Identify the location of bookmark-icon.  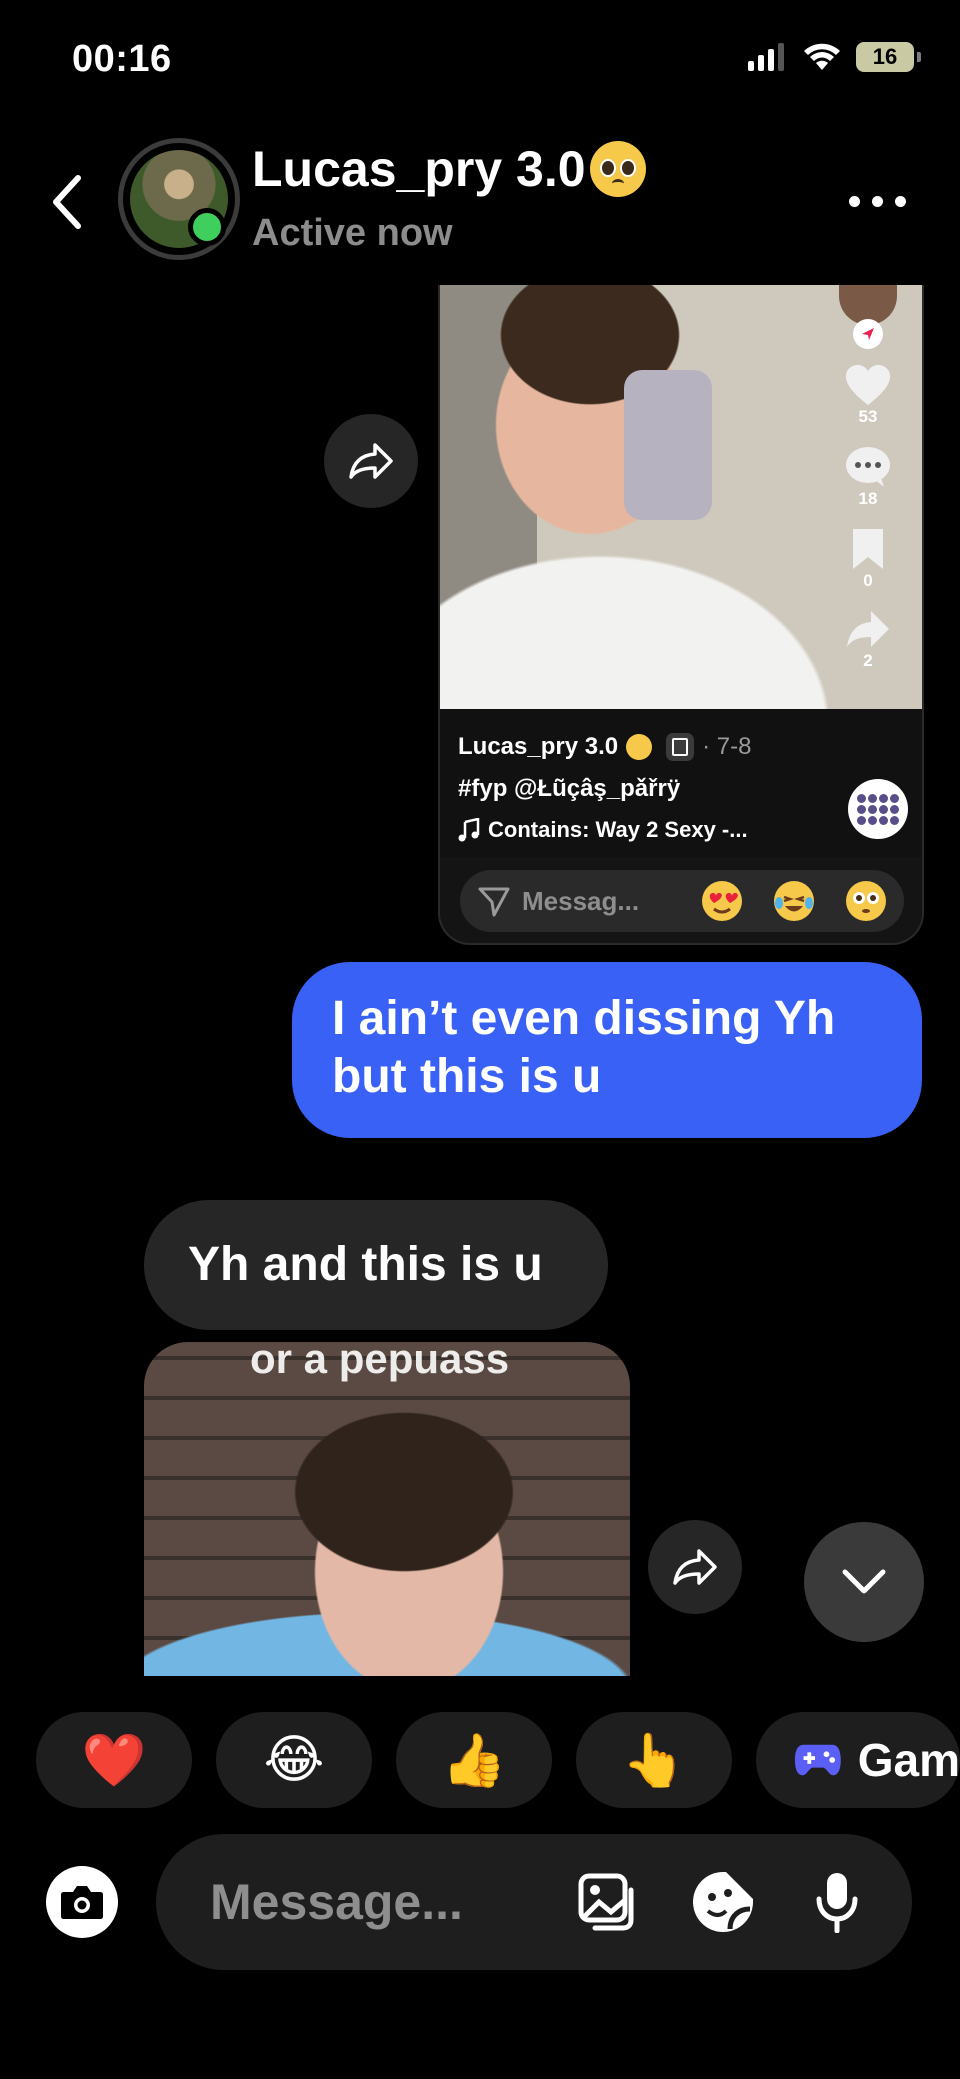
(868, 549).